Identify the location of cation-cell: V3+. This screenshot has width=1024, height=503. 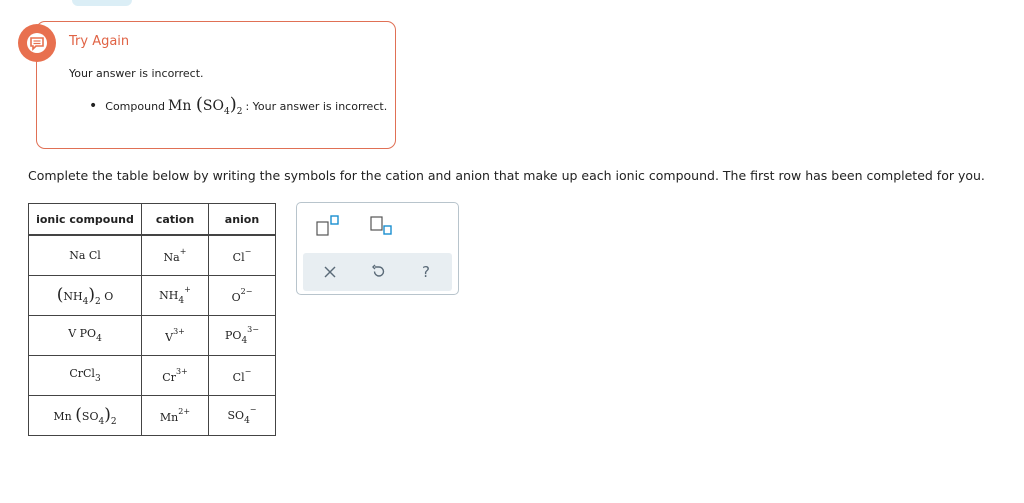
(175, 335).